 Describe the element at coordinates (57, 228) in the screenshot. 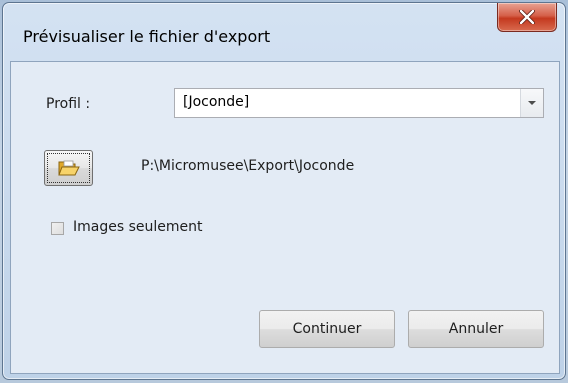

I see `images-only-checkbox` at that location.